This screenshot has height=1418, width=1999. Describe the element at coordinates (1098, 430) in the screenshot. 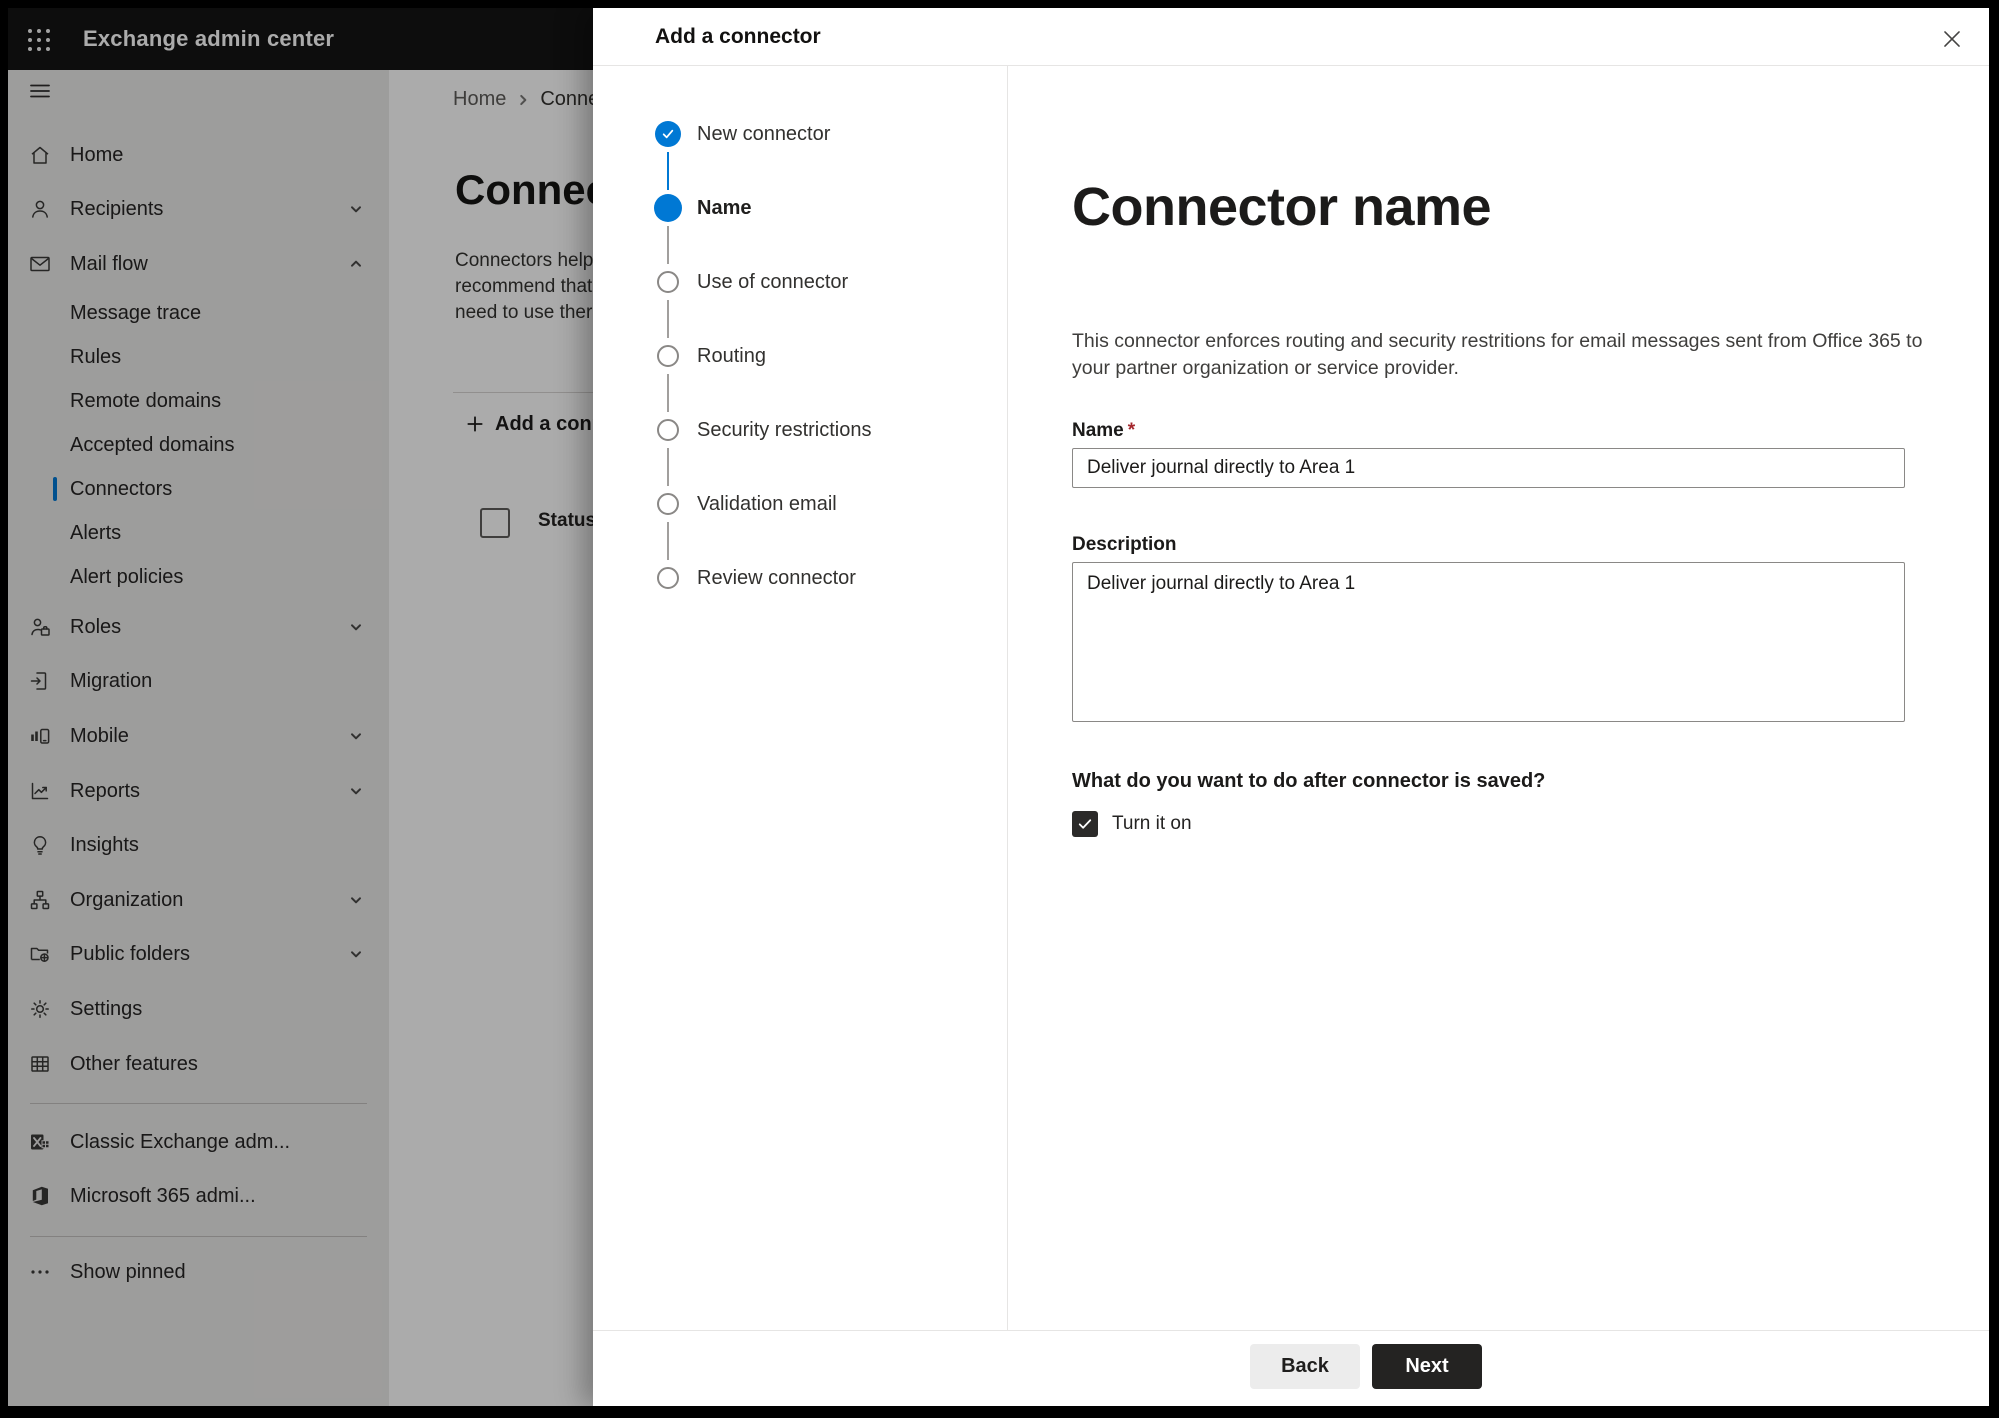

I see `name-label-text: Name` at that location.